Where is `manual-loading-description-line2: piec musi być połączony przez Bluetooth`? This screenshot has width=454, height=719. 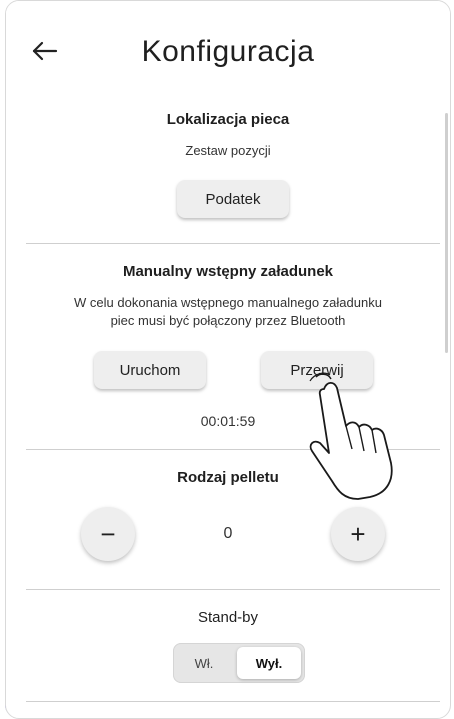
manual-loading-description-line2: piec musi być połączony przez Bluetooth is located at coordinates (228, 320).